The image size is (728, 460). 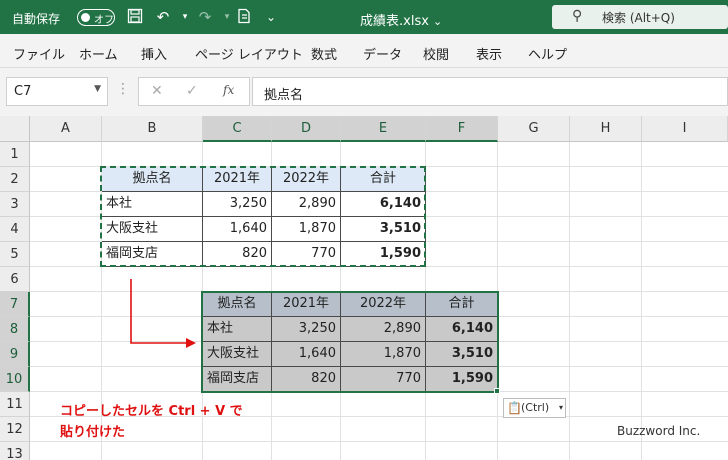 I want to click on select-all-corner, so click(x=15, y=129).